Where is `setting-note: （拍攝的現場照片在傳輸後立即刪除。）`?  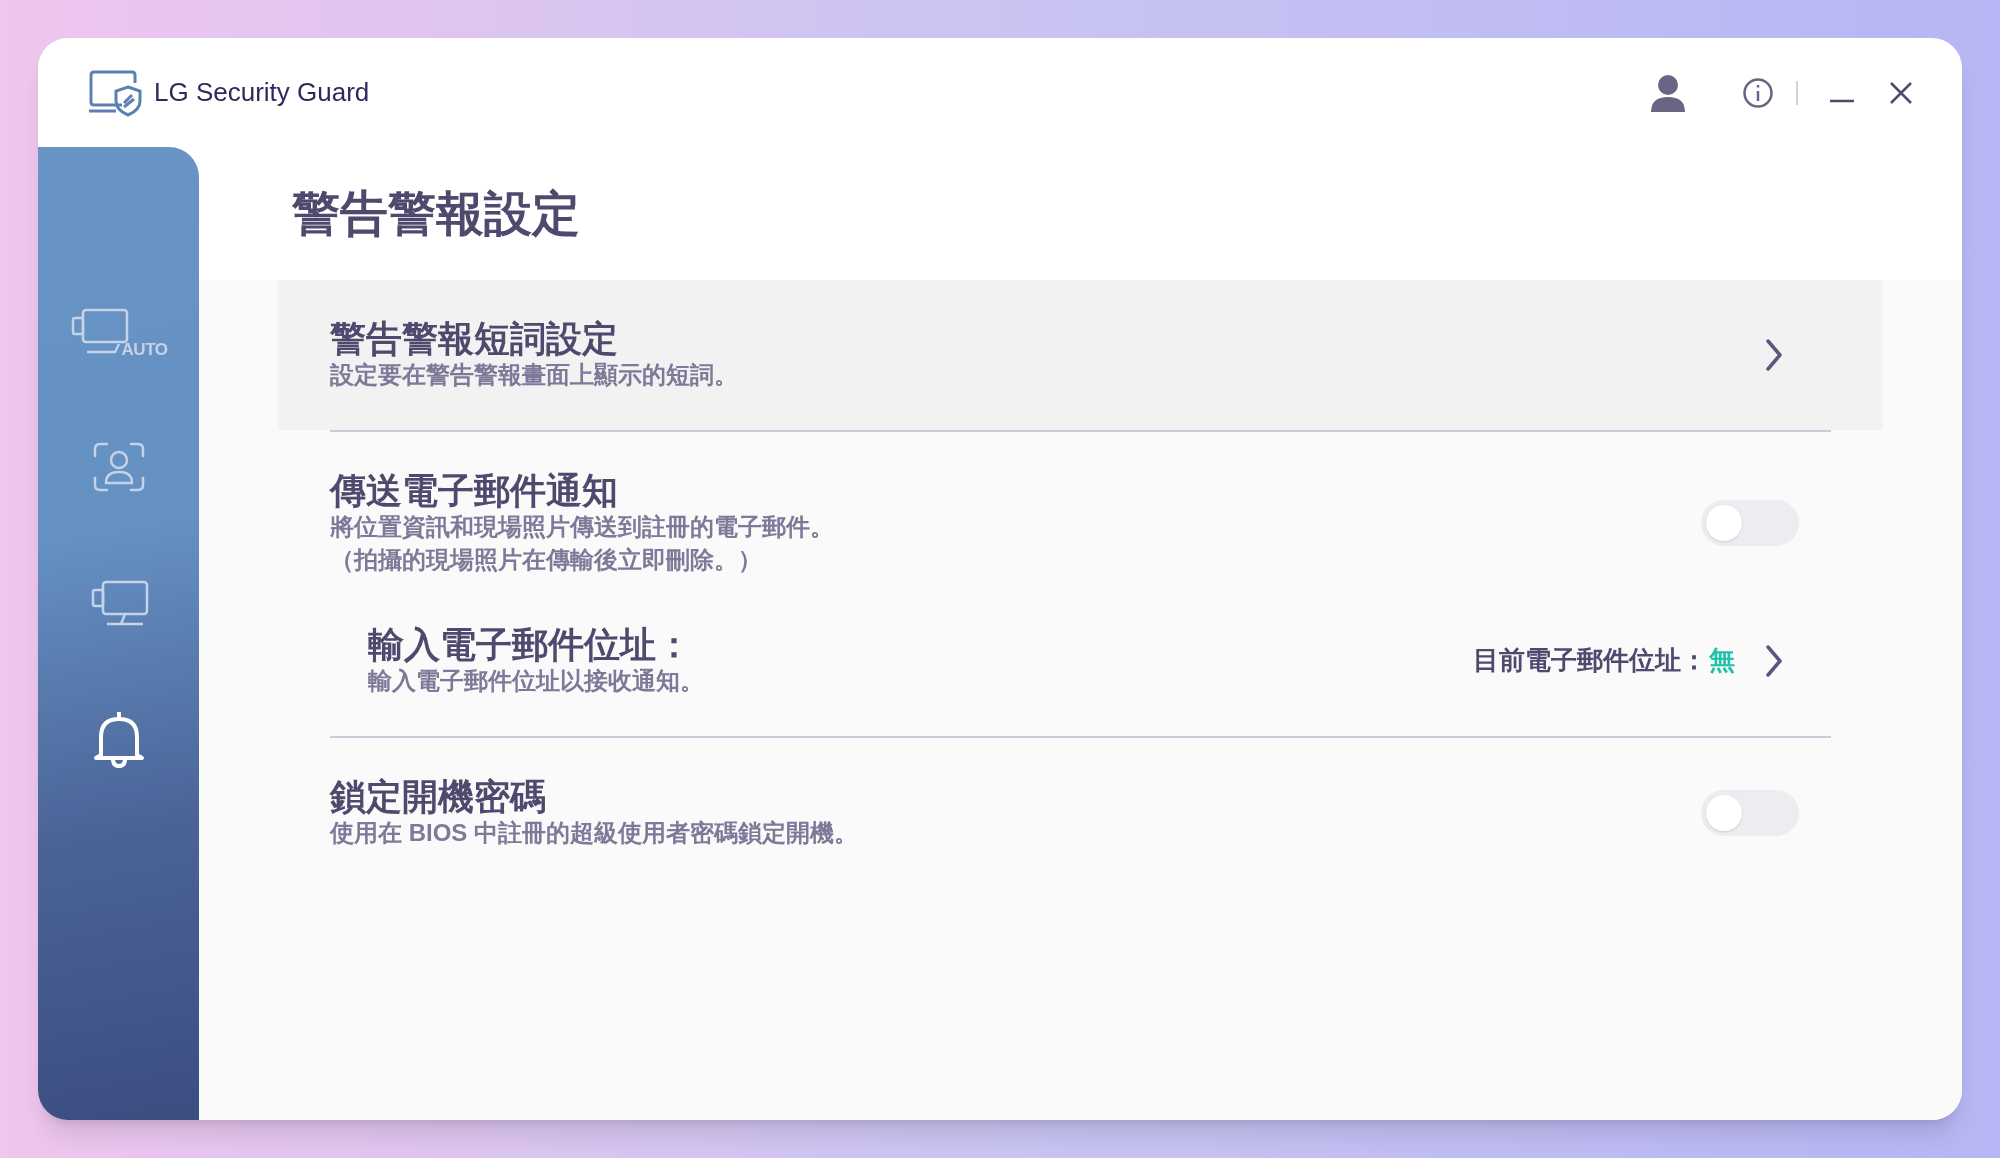
setting-note: （拍攝的現場照片在傳輸後立即刪除。） is located at coordinates (546, 559).